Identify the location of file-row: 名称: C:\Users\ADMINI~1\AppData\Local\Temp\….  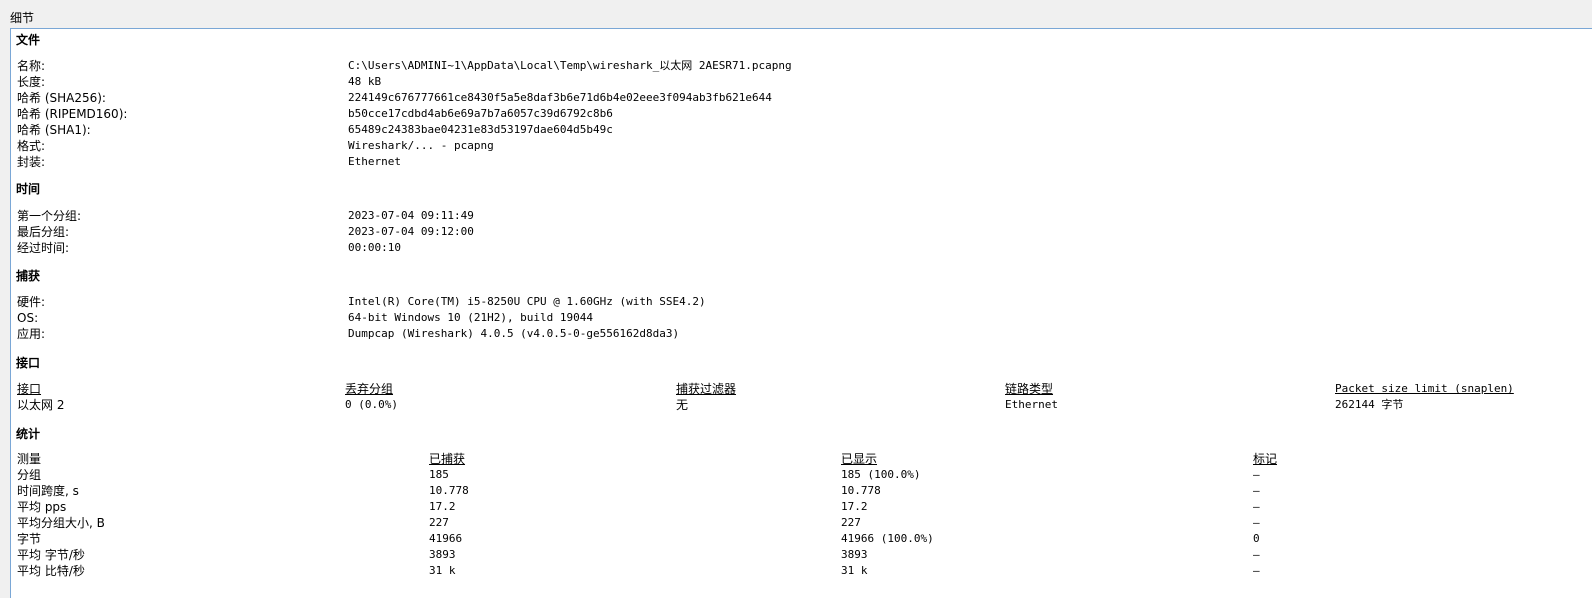
(801, 66).